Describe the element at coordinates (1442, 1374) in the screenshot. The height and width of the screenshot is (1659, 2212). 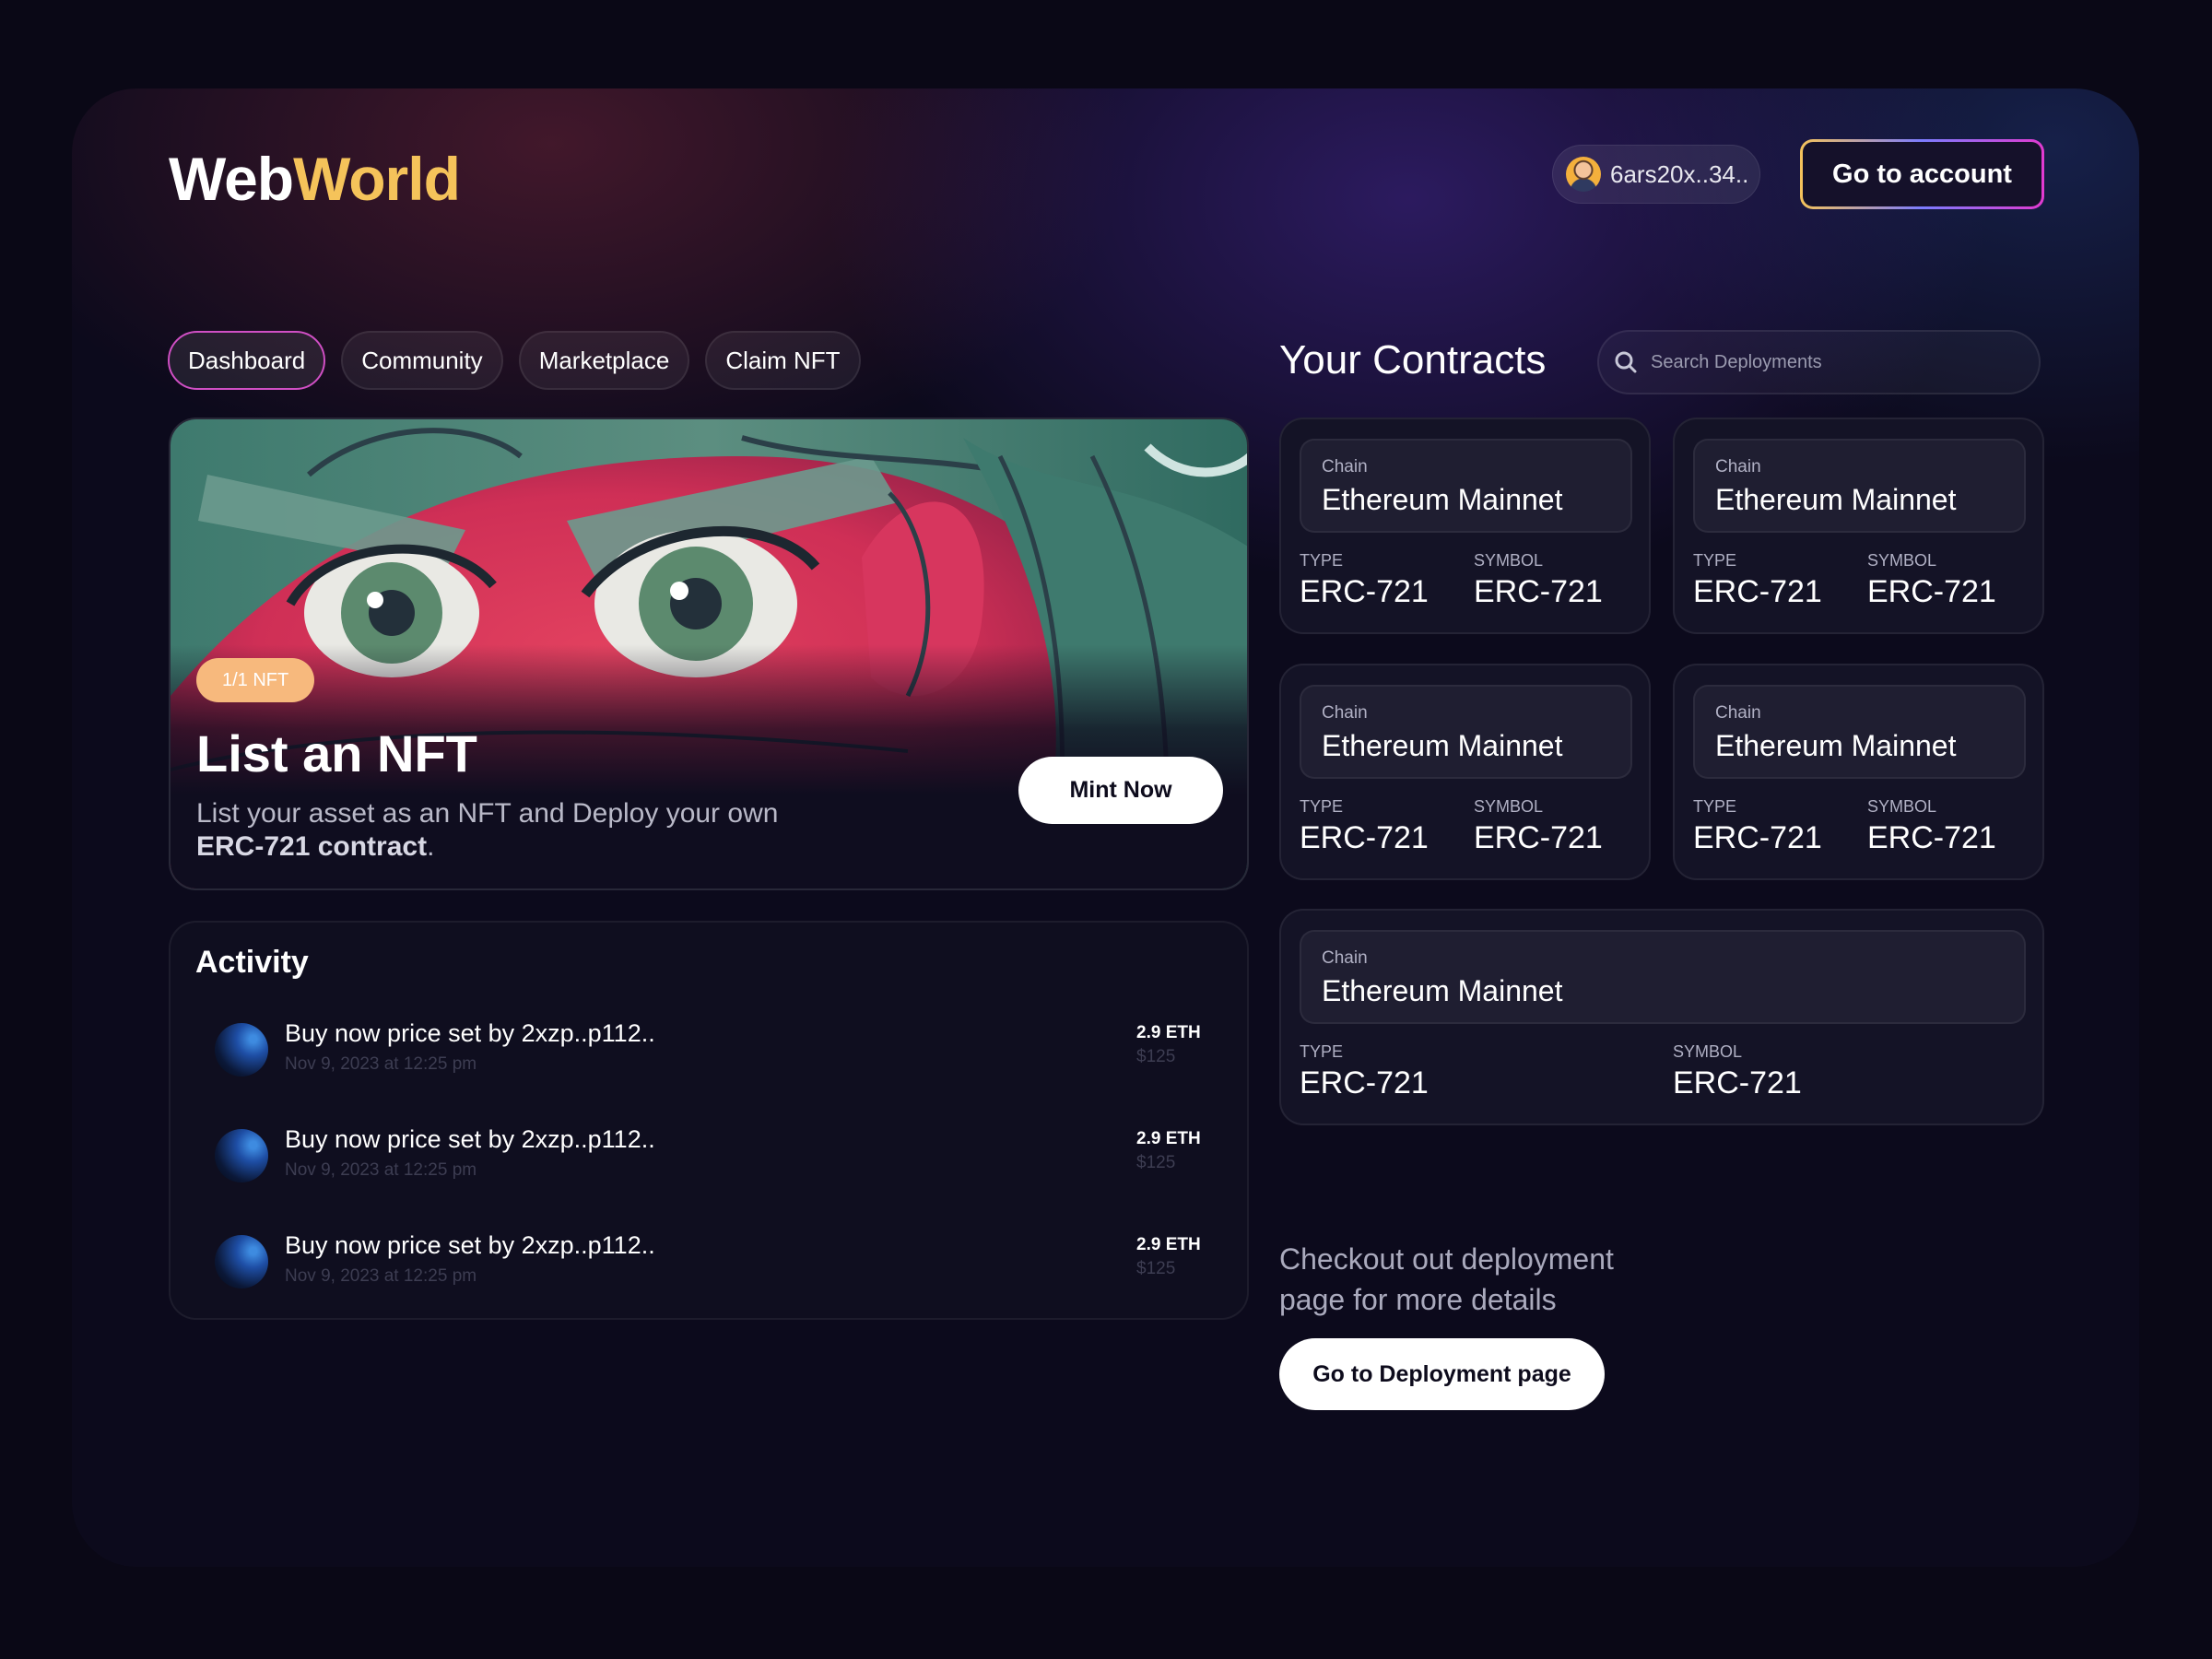
I see `go-to-deployment-button: Go to Deployment page` at that location.